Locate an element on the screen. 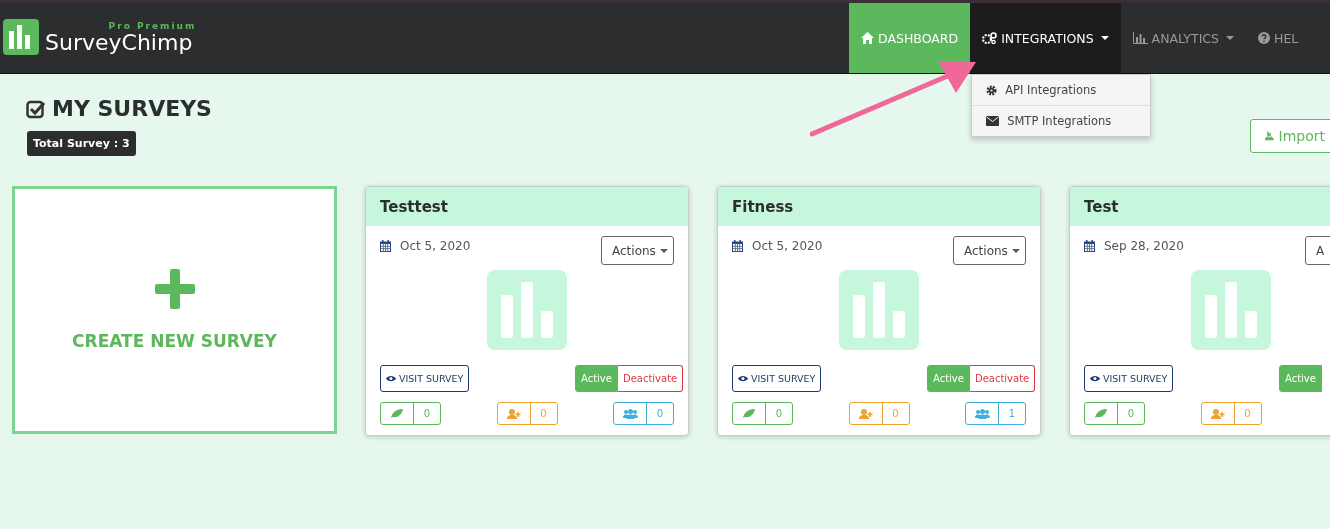 The width and height of the screenshot is (1330, 529). dropdown-item: API Integrations is located at coordinates (1061, 90).